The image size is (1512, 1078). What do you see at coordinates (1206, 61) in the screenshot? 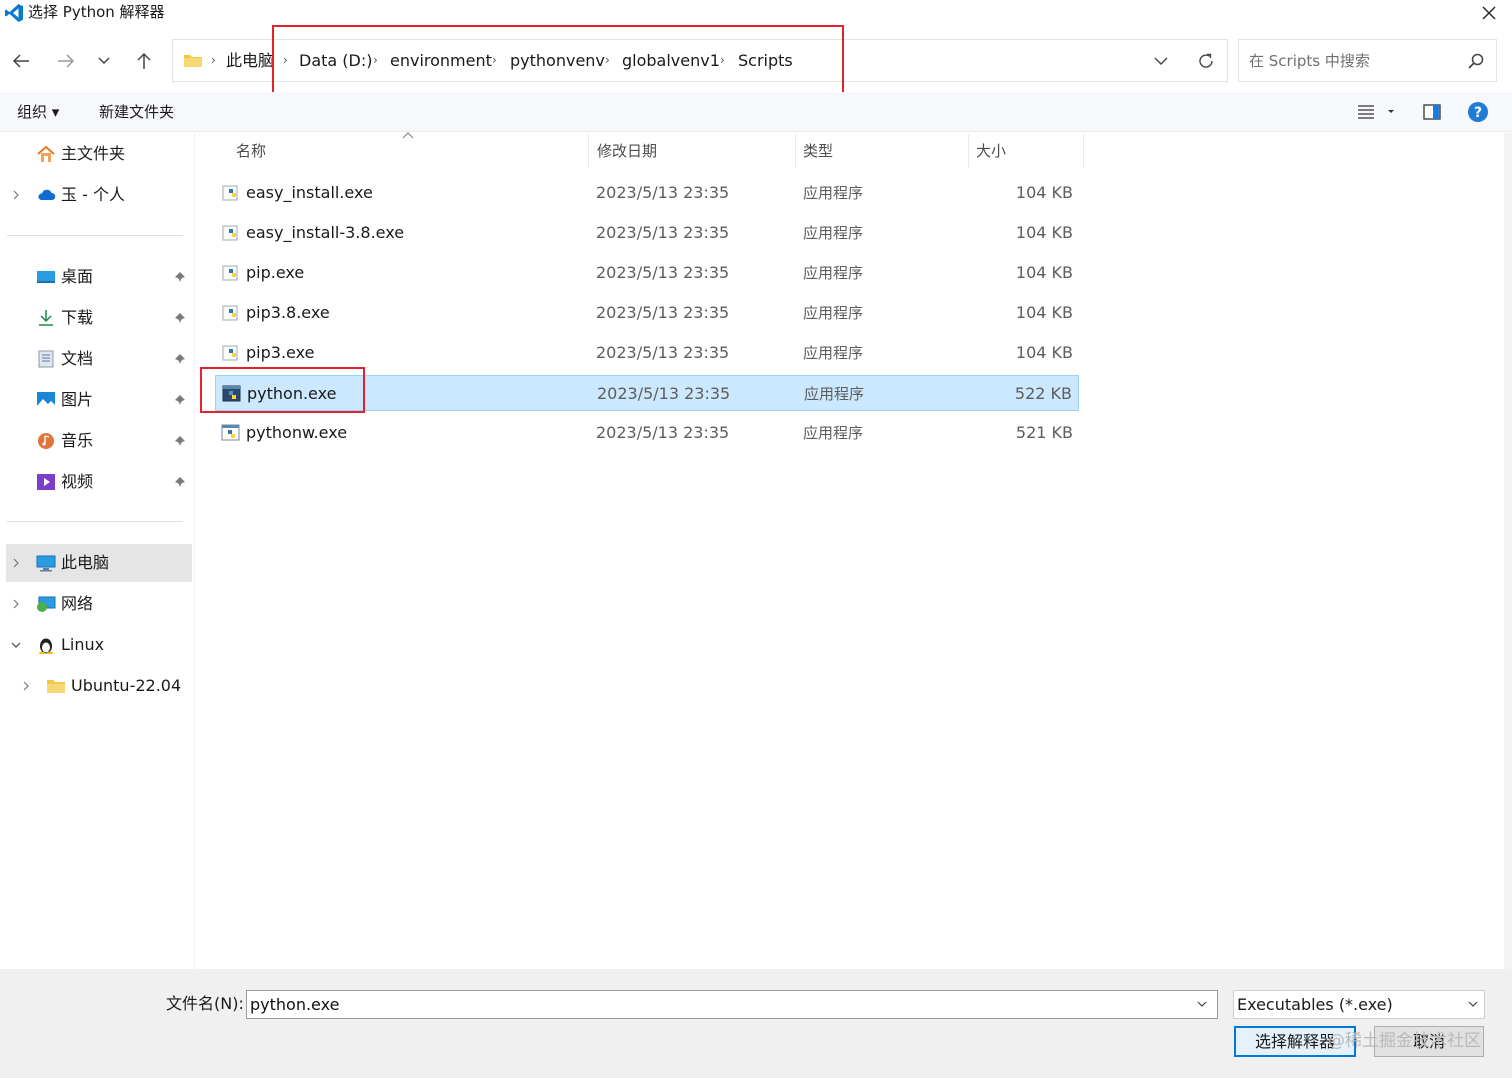
I see `refresh-button` at bounding box center [1206, 61].